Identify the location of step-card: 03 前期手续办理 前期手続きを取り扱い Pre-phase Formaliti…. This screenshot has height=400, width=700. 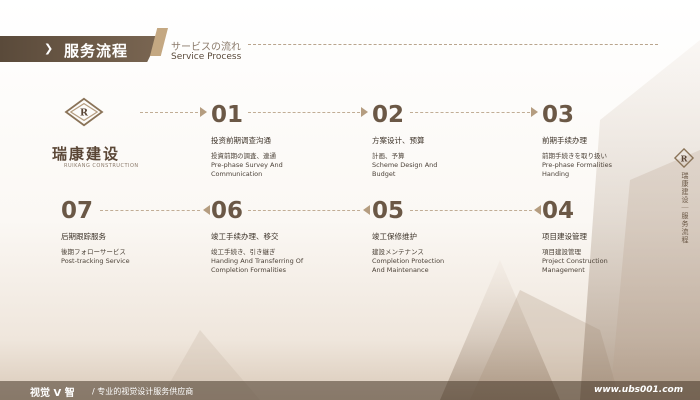
(602, 141).